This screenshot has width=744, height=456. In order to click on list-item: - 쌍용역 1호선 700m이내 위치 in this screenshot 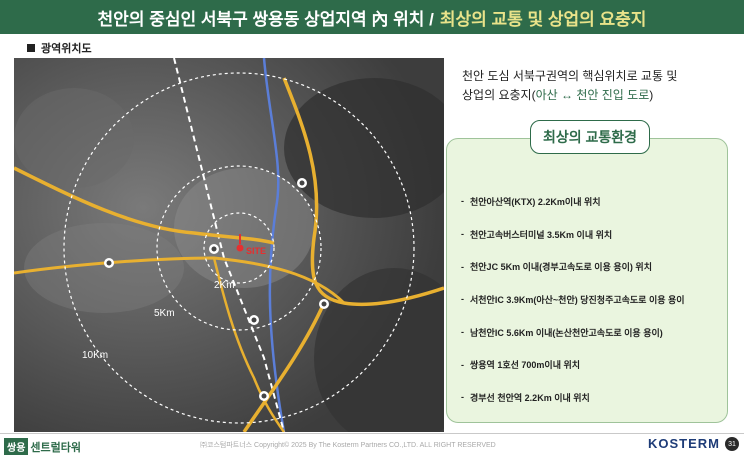, I will do `click(521, 365)`.